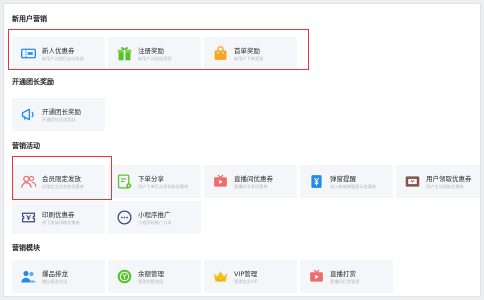 This screenshot has width=484, height=300. What do you see at coordinates (26, 146) in the screenshot?
I see `section-title-marketing-activities: 营销活动` at bounding box center [26, 146].